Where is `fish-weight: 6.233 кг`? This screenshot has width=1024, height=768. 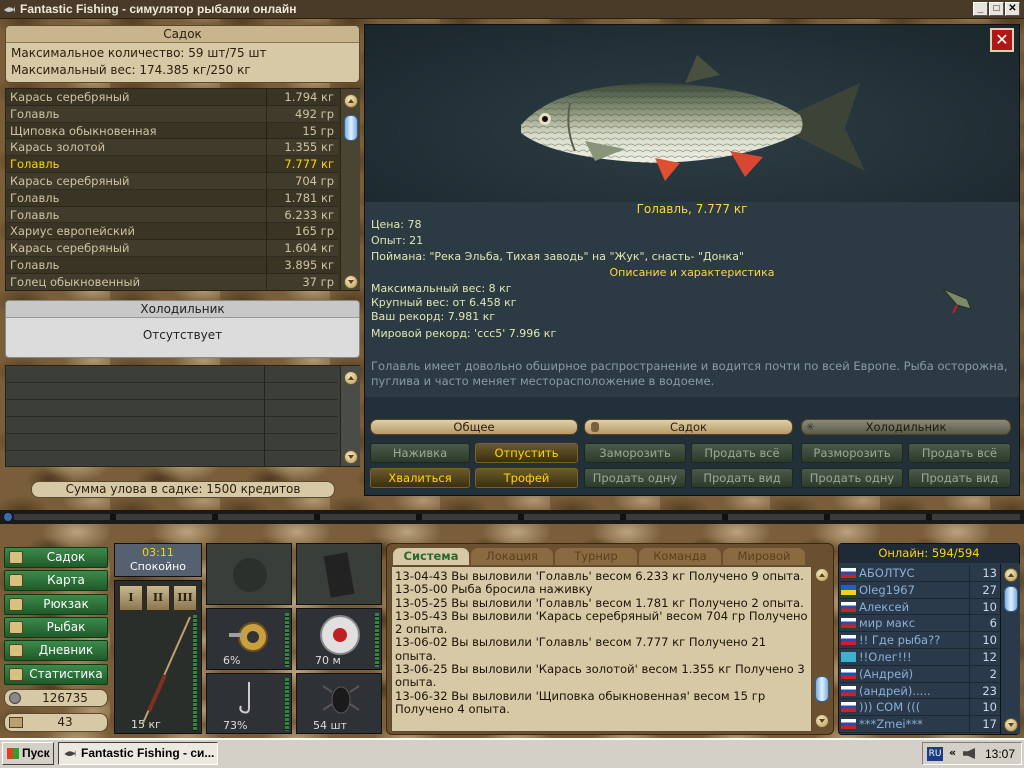
fish-weight: 6.233 кг is located at coordinates (302, 214).